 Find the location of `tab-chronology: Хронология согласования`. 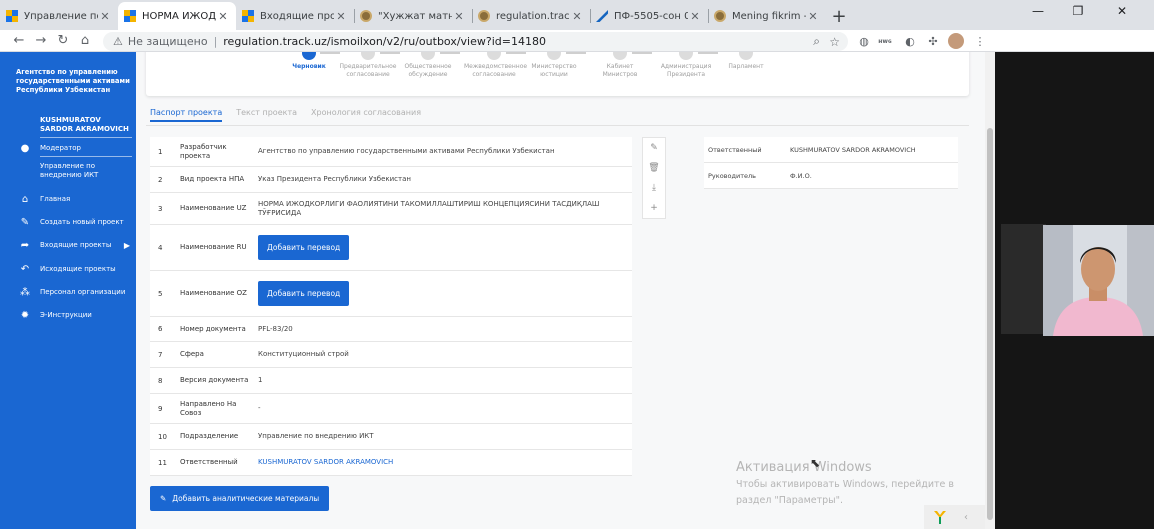

tab-chronology: Хронология согласования is located at coordinates (366, 115).